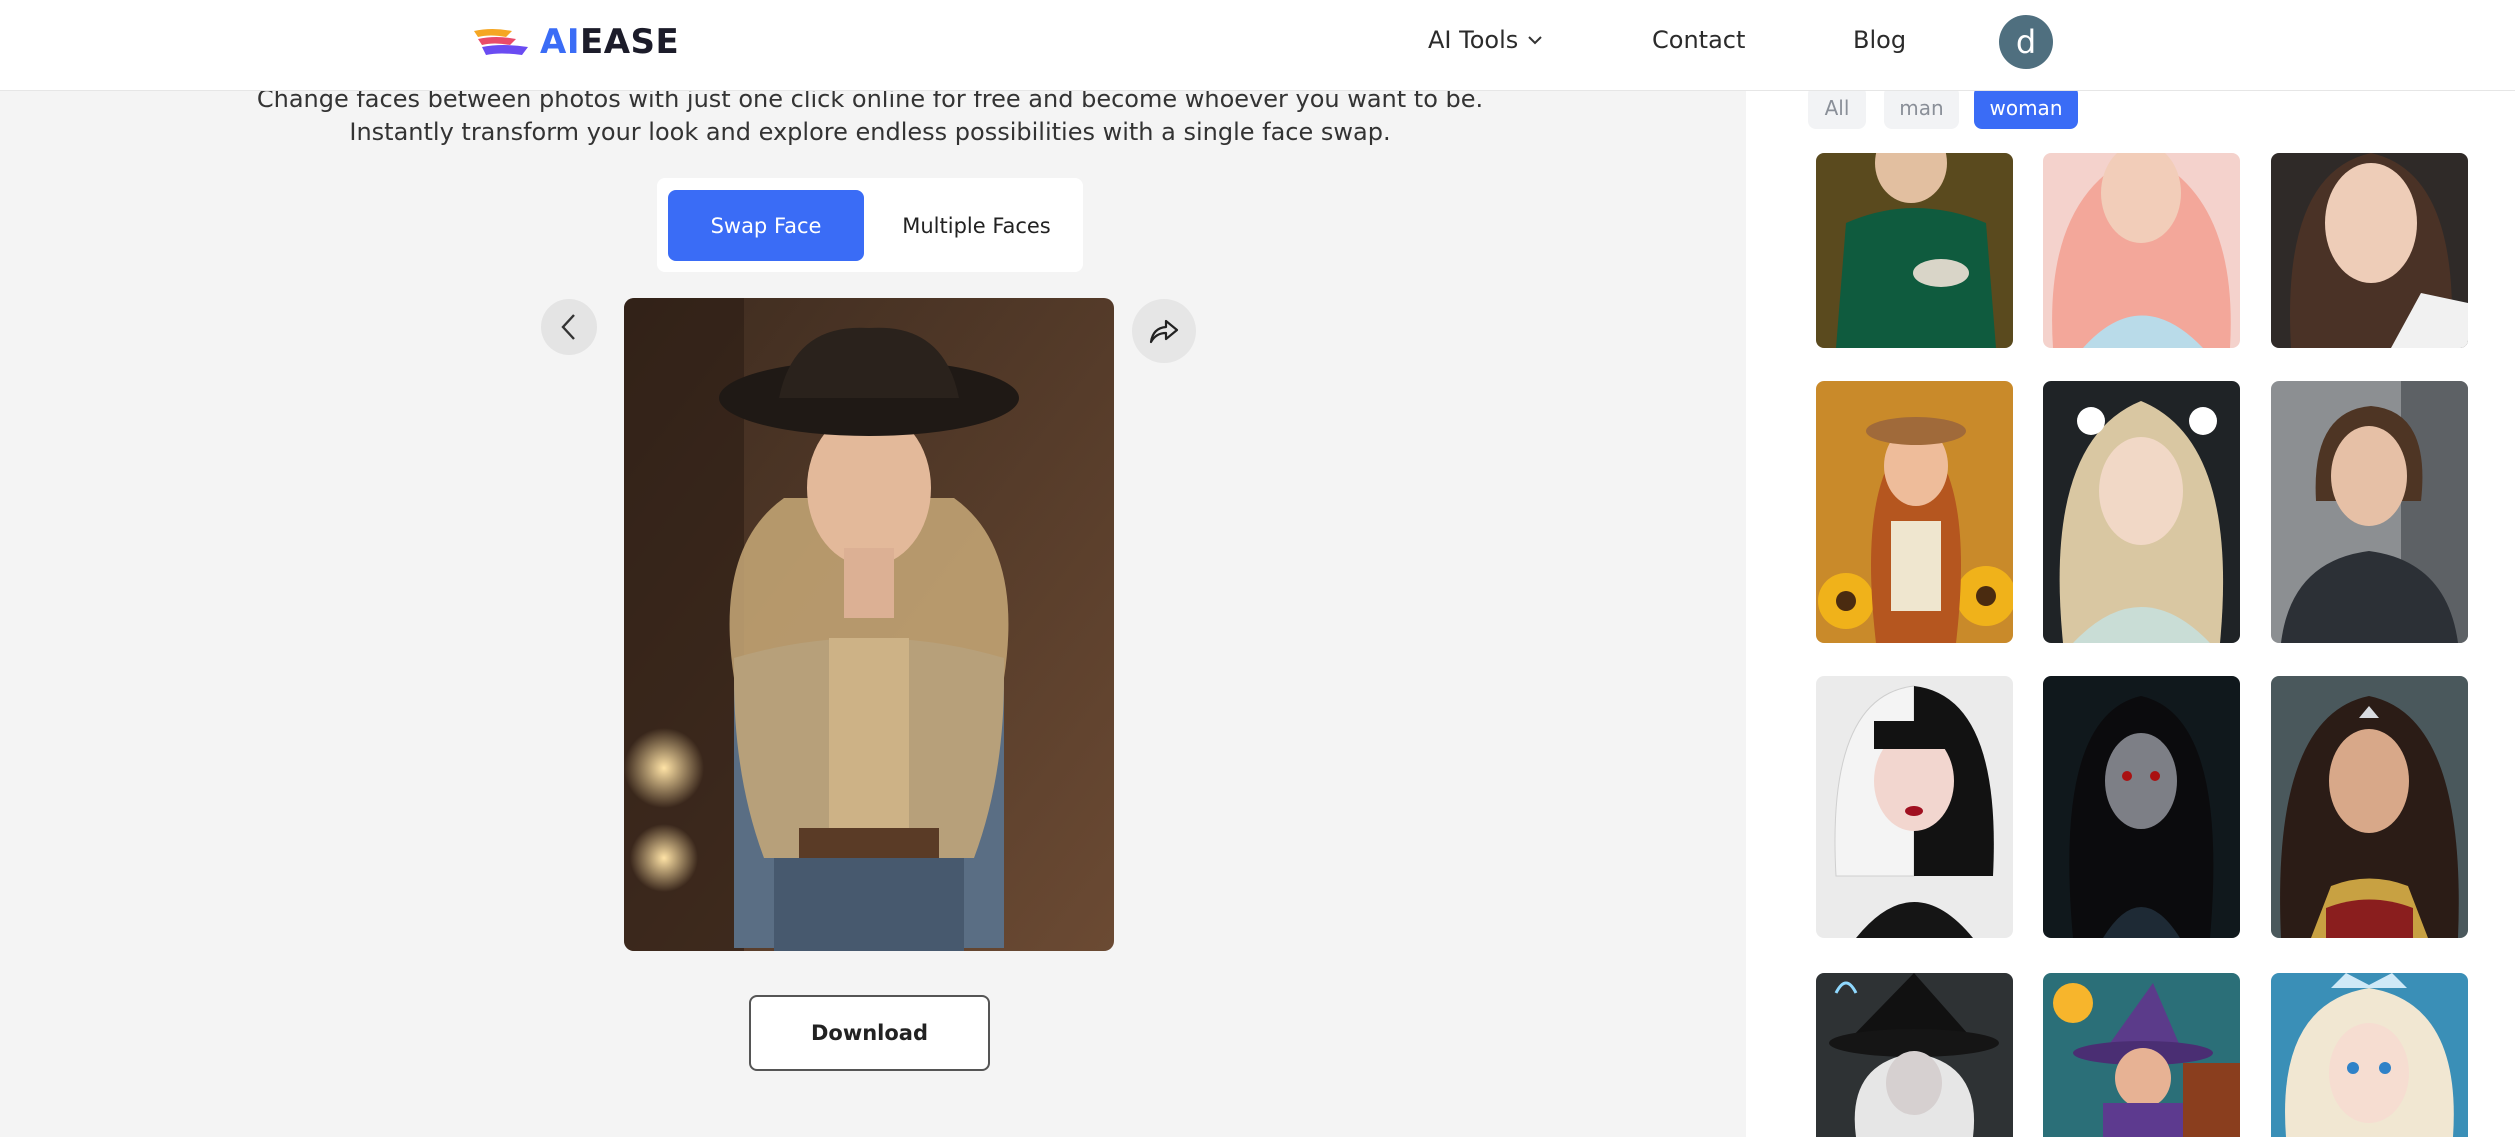 This screenshot has width=2515, height=1137. What do you see at coordinates (1837, 107) in the screenshot?
I see `filter-all: All` at bounding box center [1837, 107].